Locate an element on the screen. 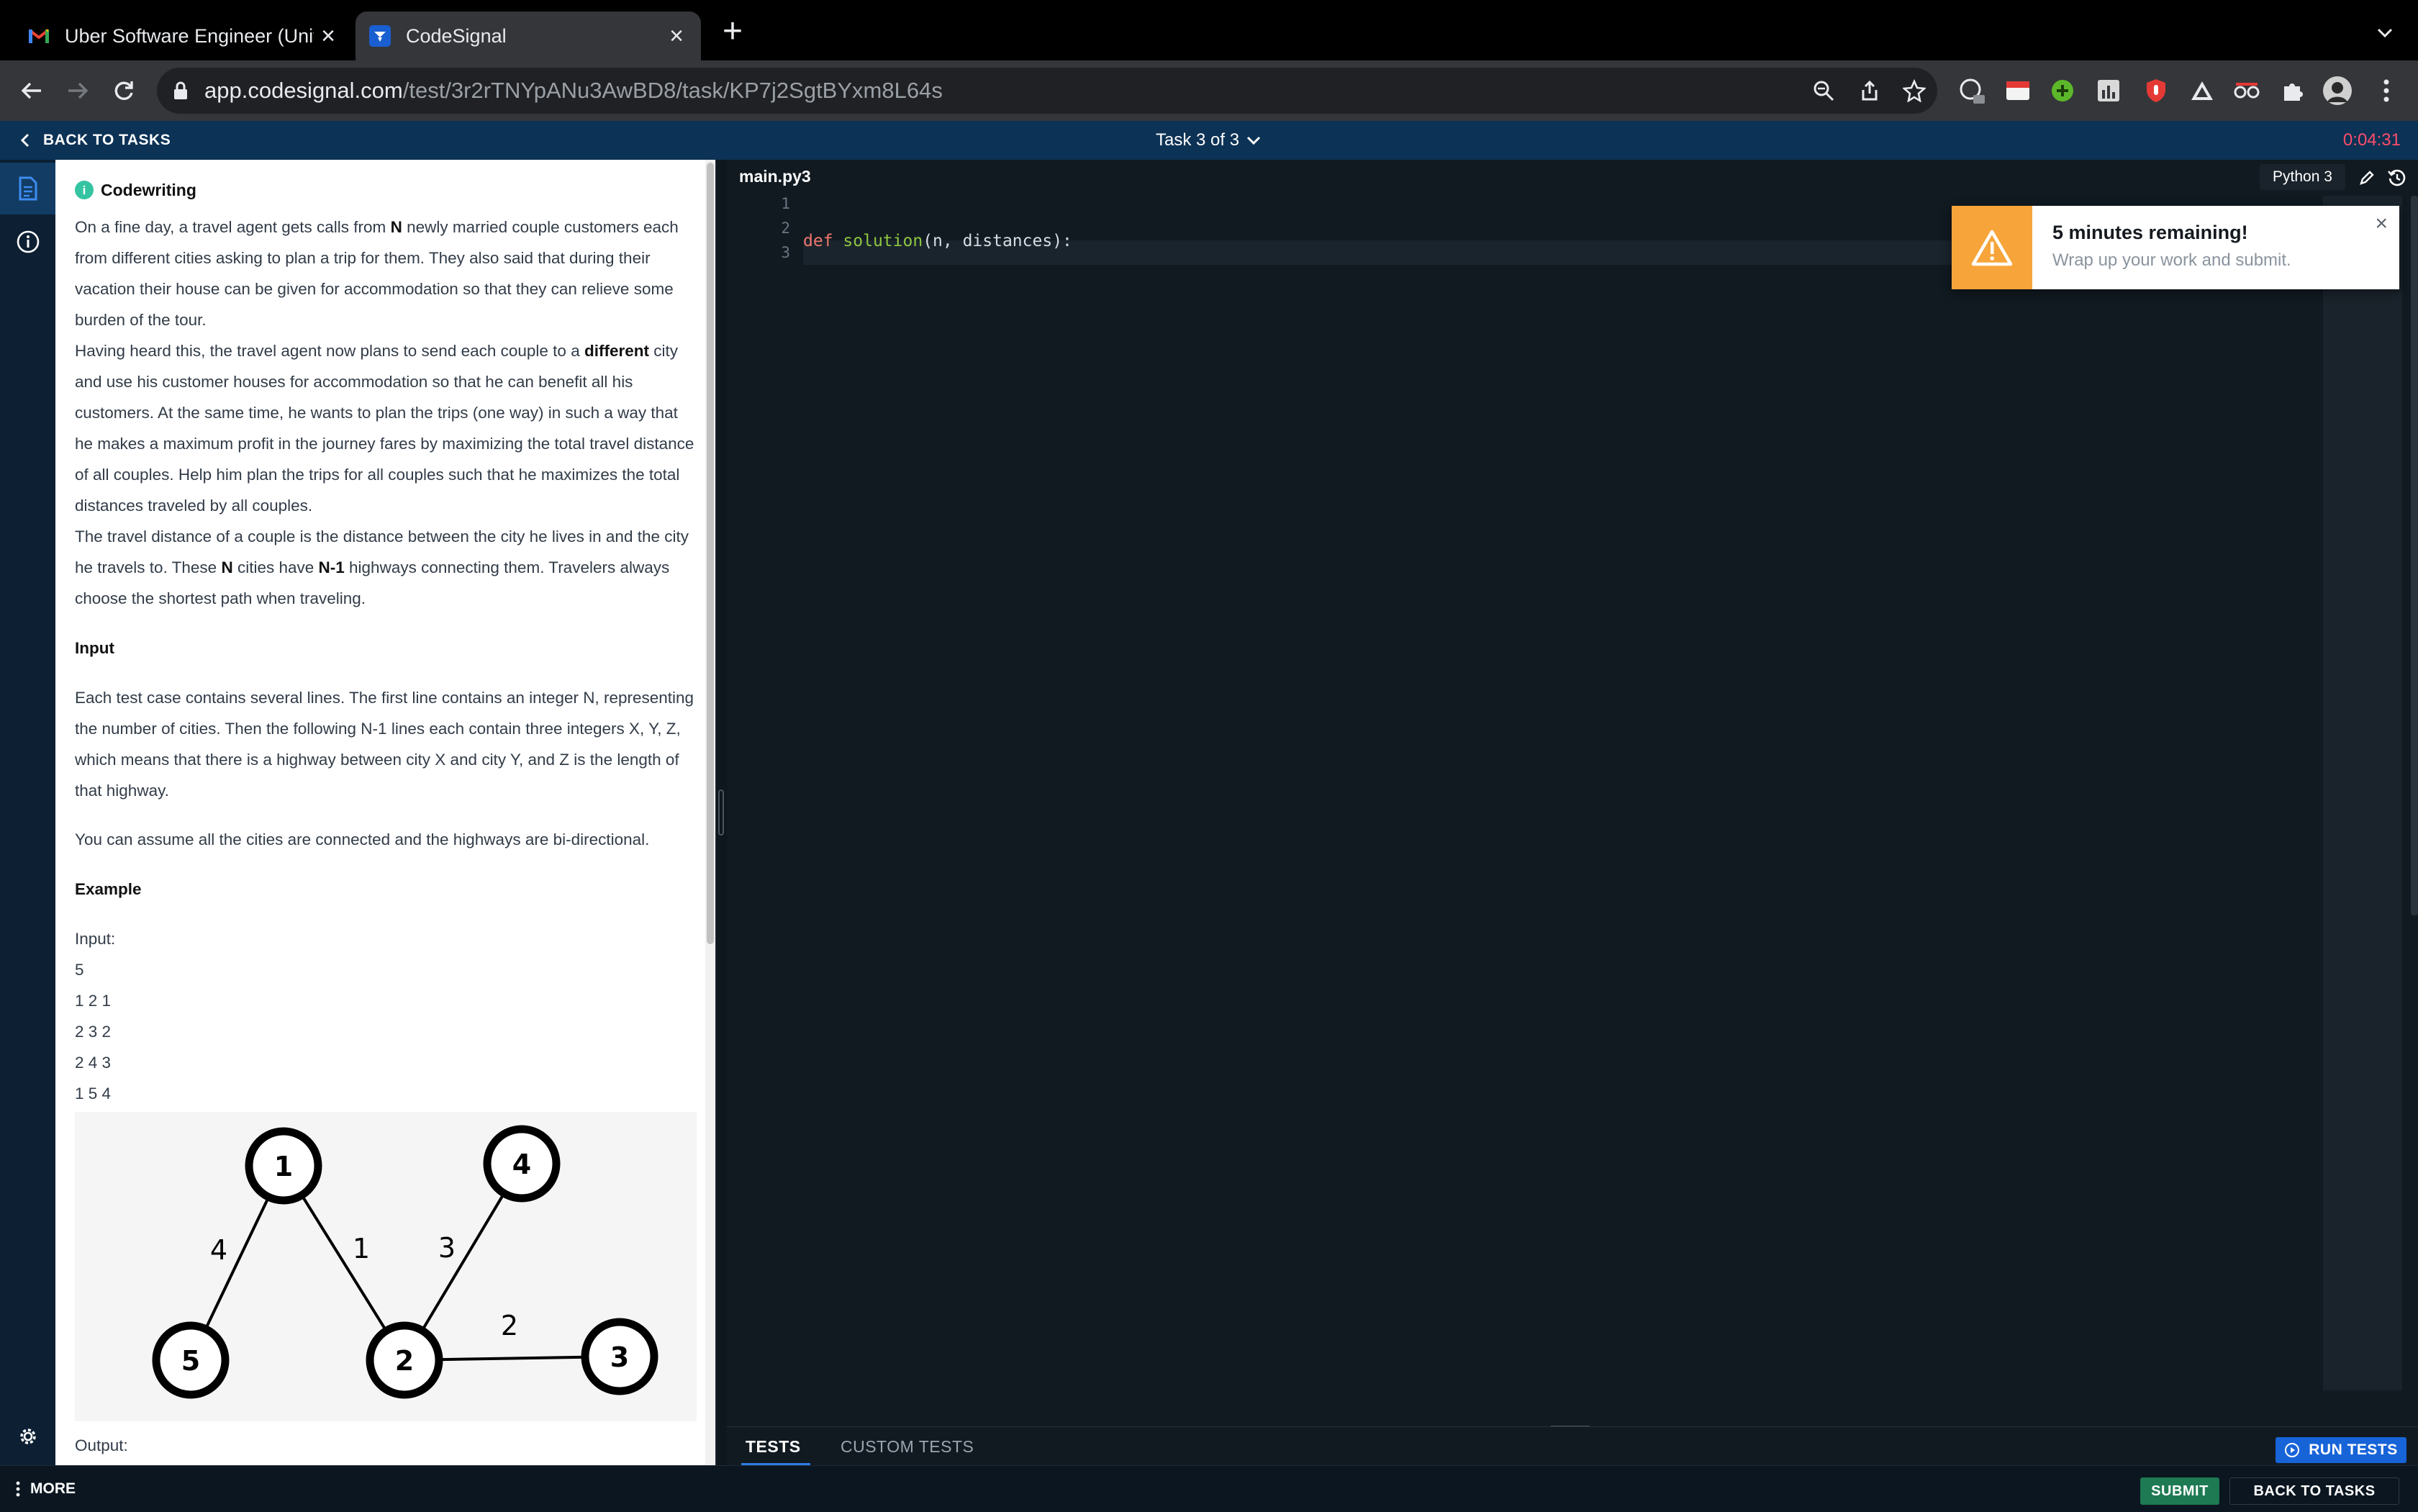 The image size is (2418, 1512). example-line: 1 5 4 is located at coordinates (93, 1094).